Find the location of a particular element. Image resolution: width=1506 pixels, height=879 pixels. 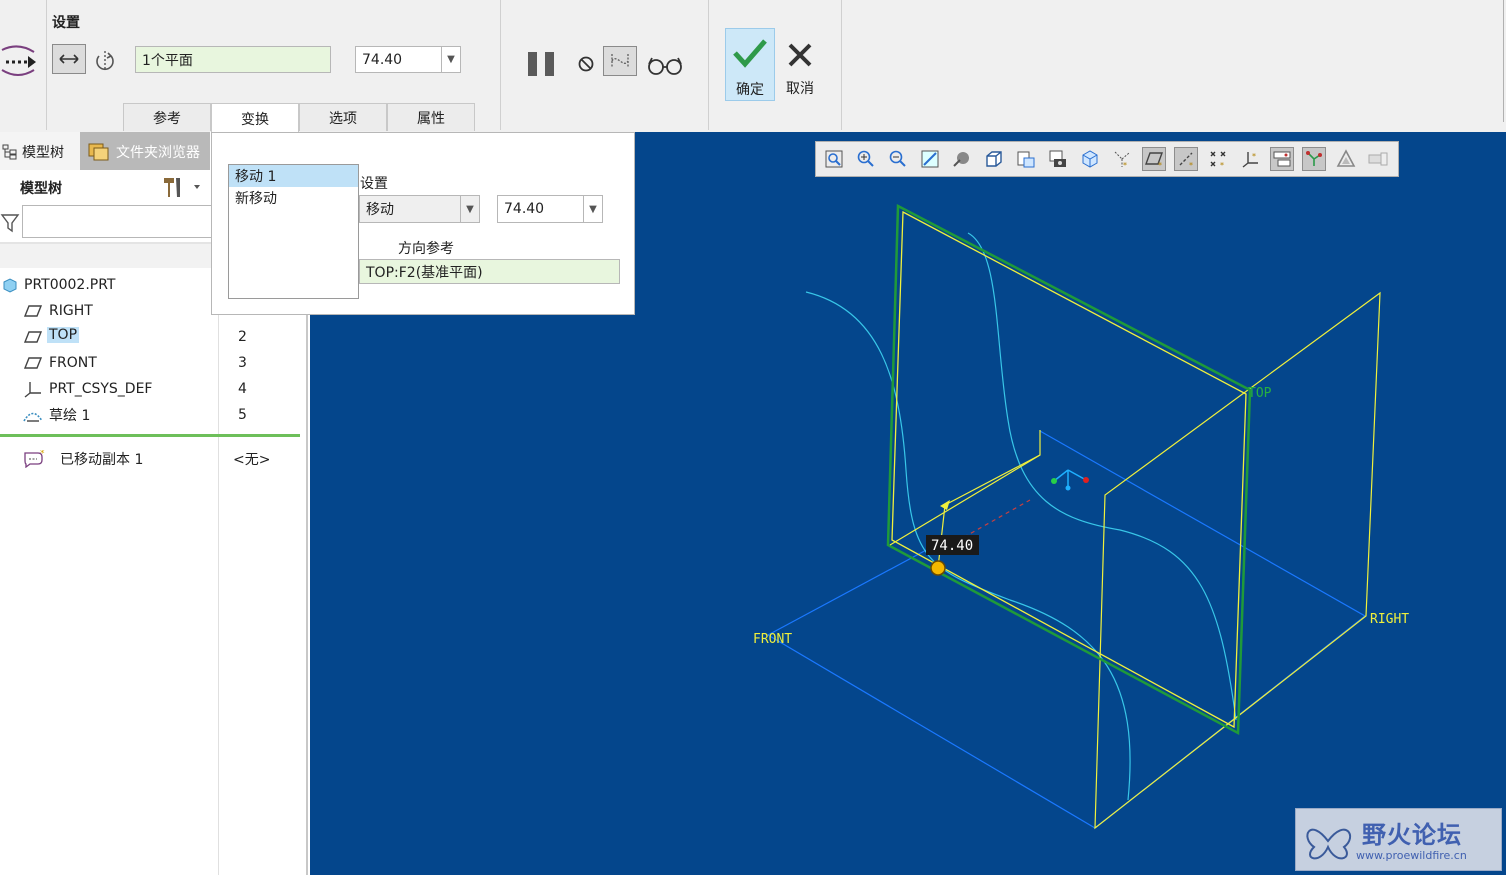

distance-dropdown: 74.40 ▼ is located at coordinates (408, 59).